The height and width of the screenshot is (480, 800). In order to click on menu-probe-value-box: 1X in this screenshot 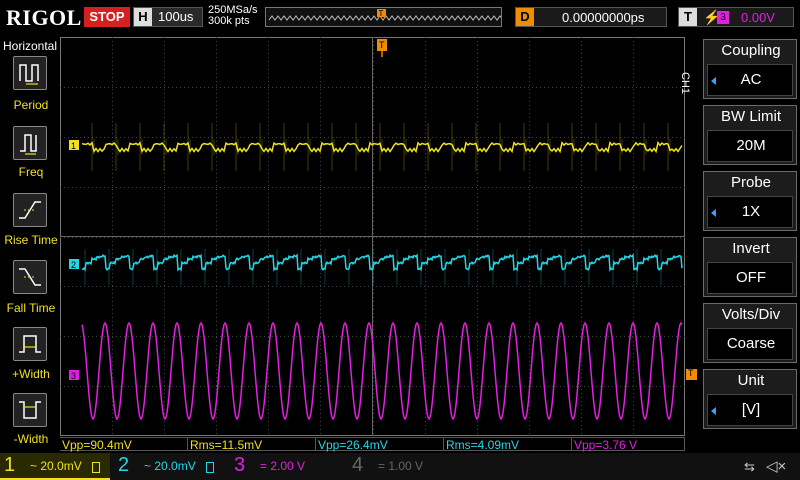, I will do `click(750, 212)`.